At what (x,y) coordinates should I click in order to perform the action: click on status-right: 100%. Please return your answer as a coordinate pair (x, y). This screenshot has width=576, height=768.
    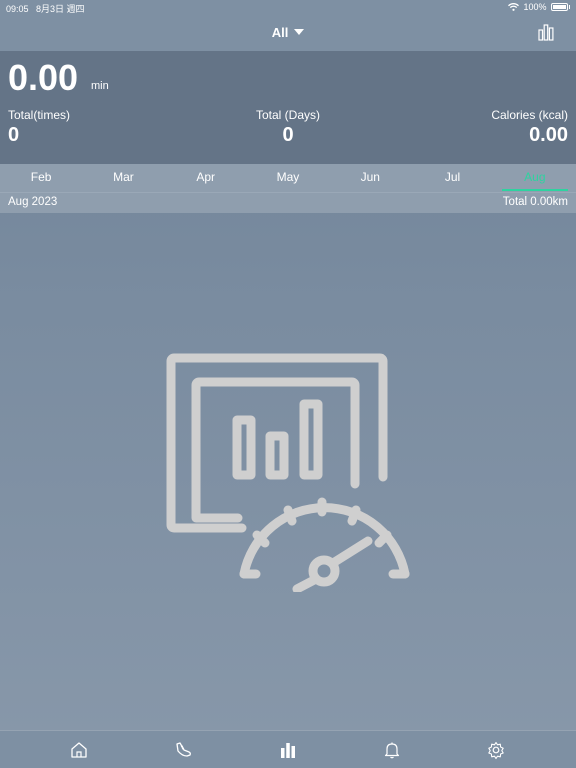
    Looking at the image, I should click on (539, 7).